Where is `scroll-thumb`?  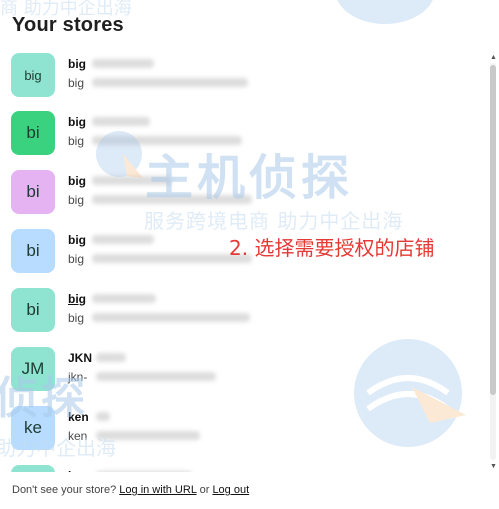 scroll-thumb is located at coordinates (493, 230).